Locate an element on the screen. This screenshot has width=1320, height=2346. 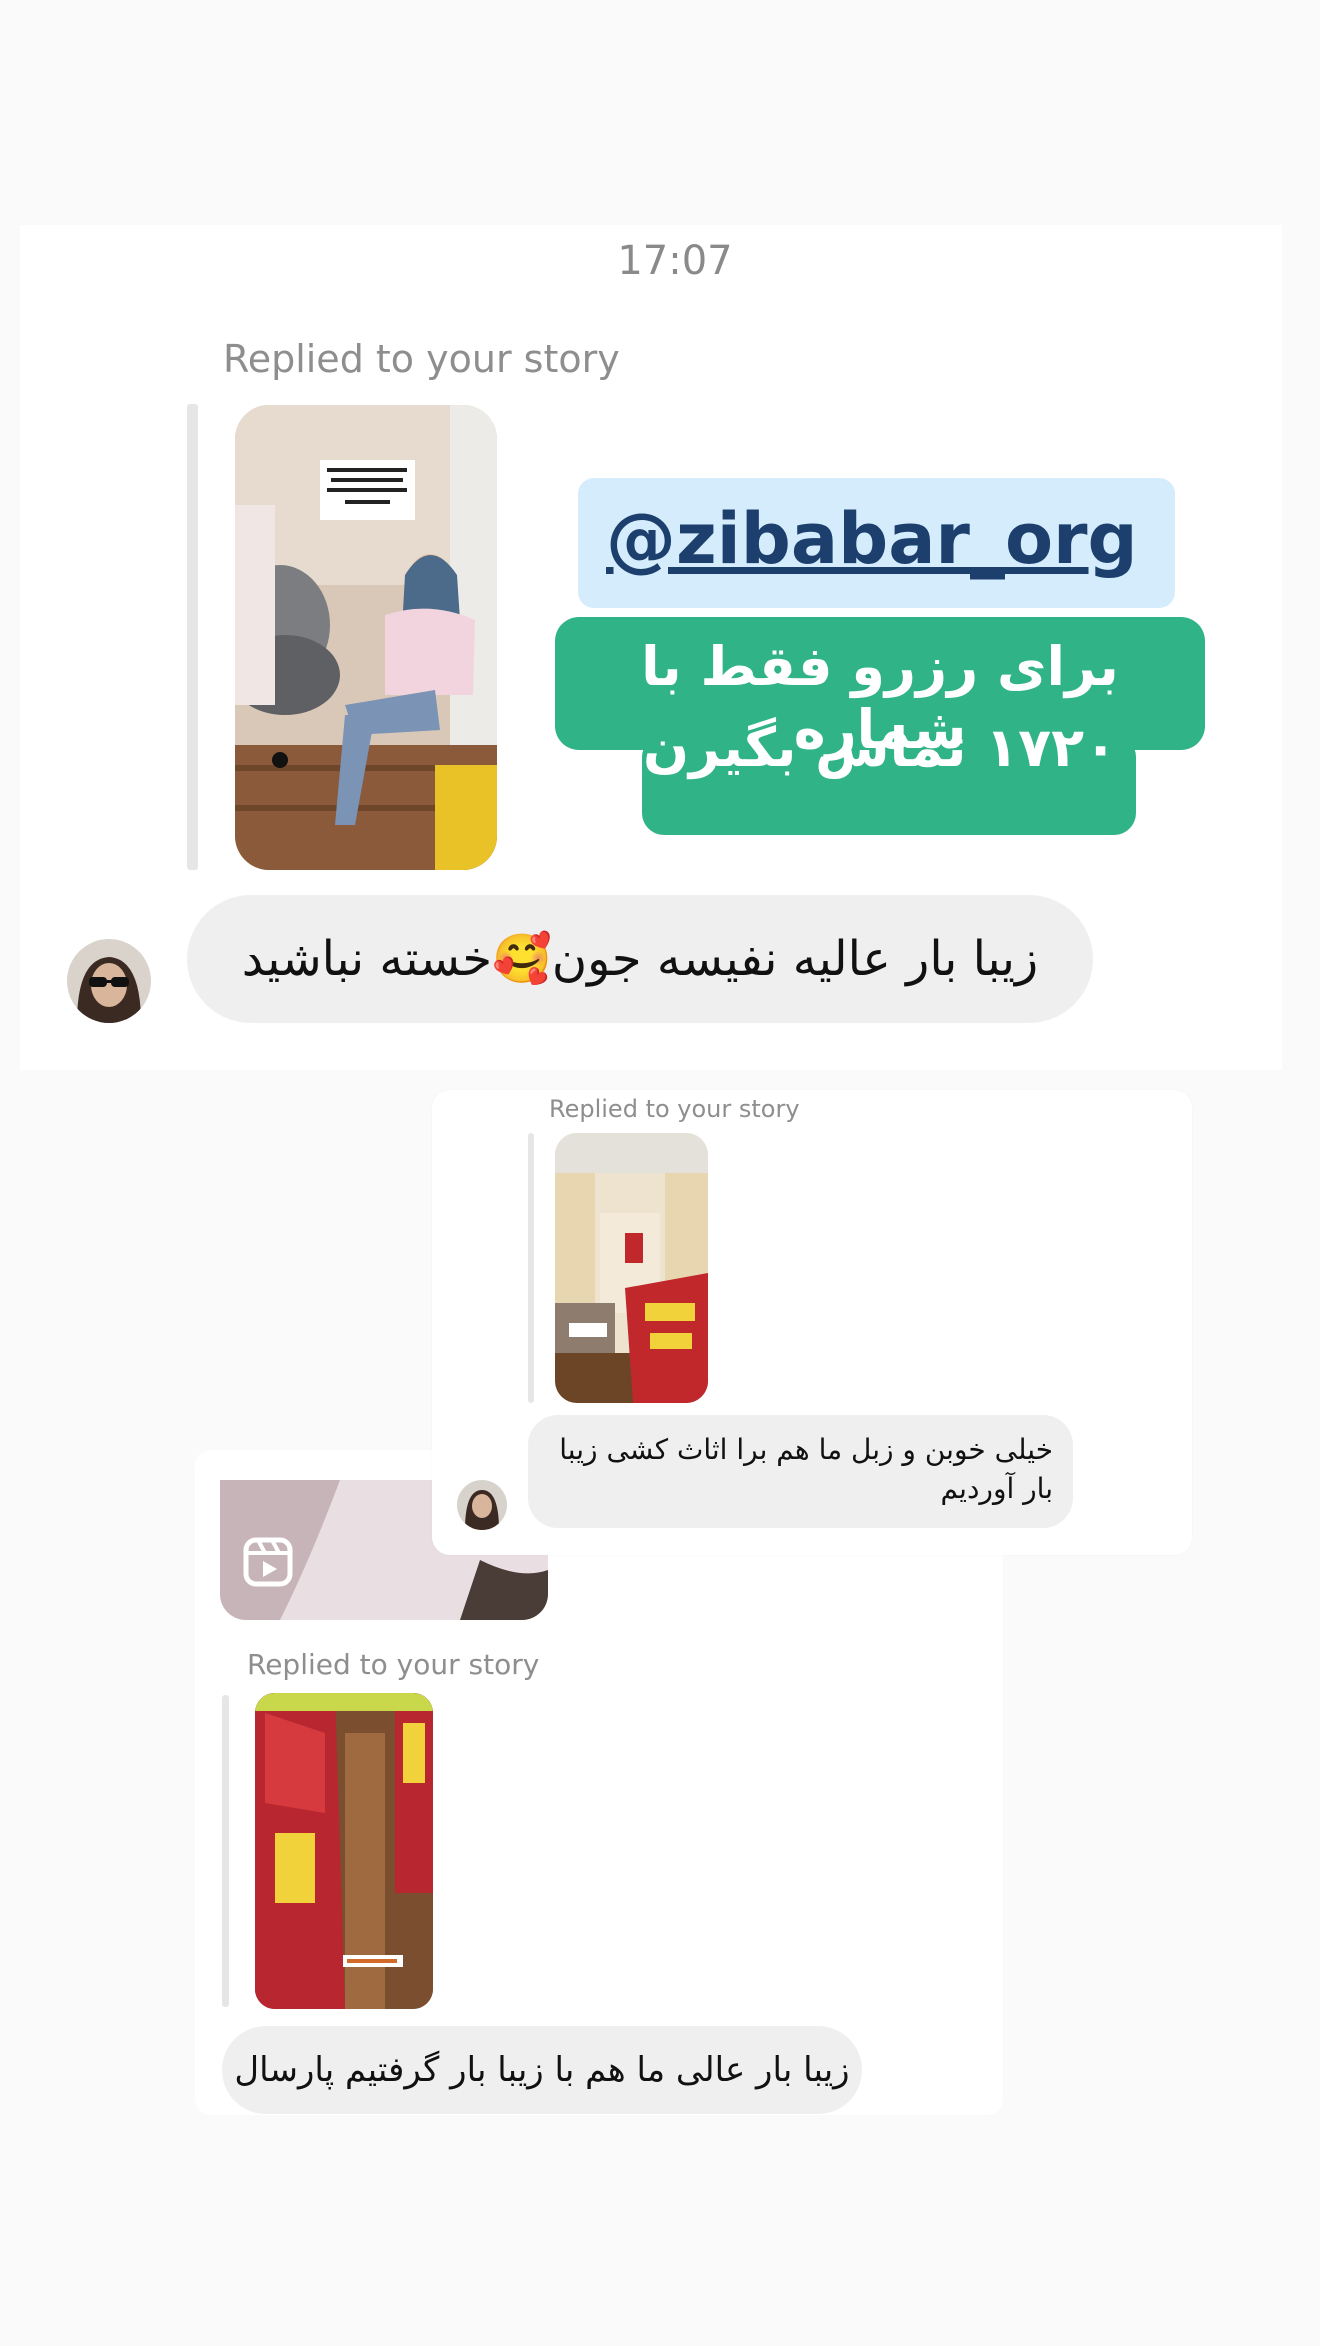
message-text: زیبا بار عالیه نفیسه جون🥰خسته نباشید is located at coordinates (640, 959).